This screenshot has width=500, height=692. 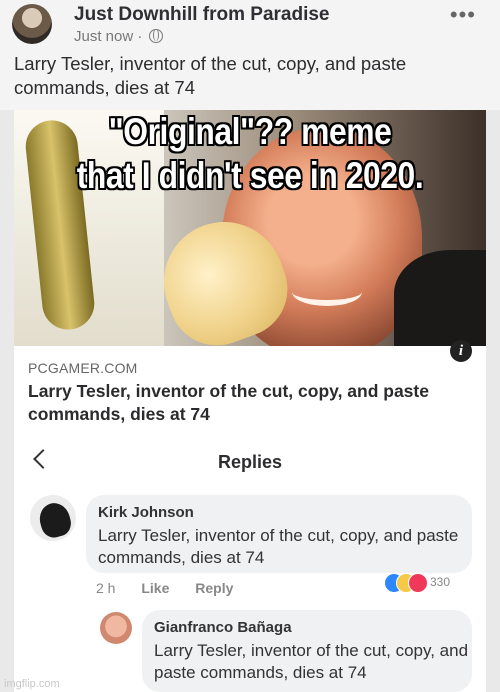 What do you see at coordinates (214, 588) in the screenshot?
I see `reply-button: Reply` at bounding box center [214, 588].